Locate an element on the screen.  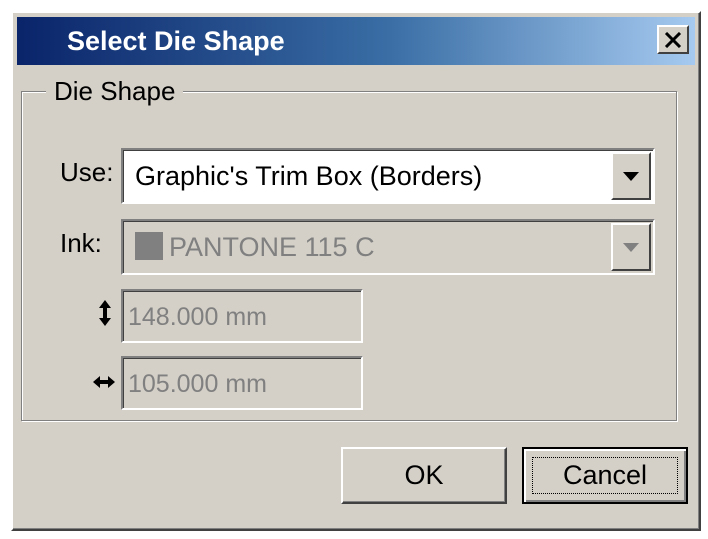
cancel-button-label: Cancel is located at coordinates (605, 475).